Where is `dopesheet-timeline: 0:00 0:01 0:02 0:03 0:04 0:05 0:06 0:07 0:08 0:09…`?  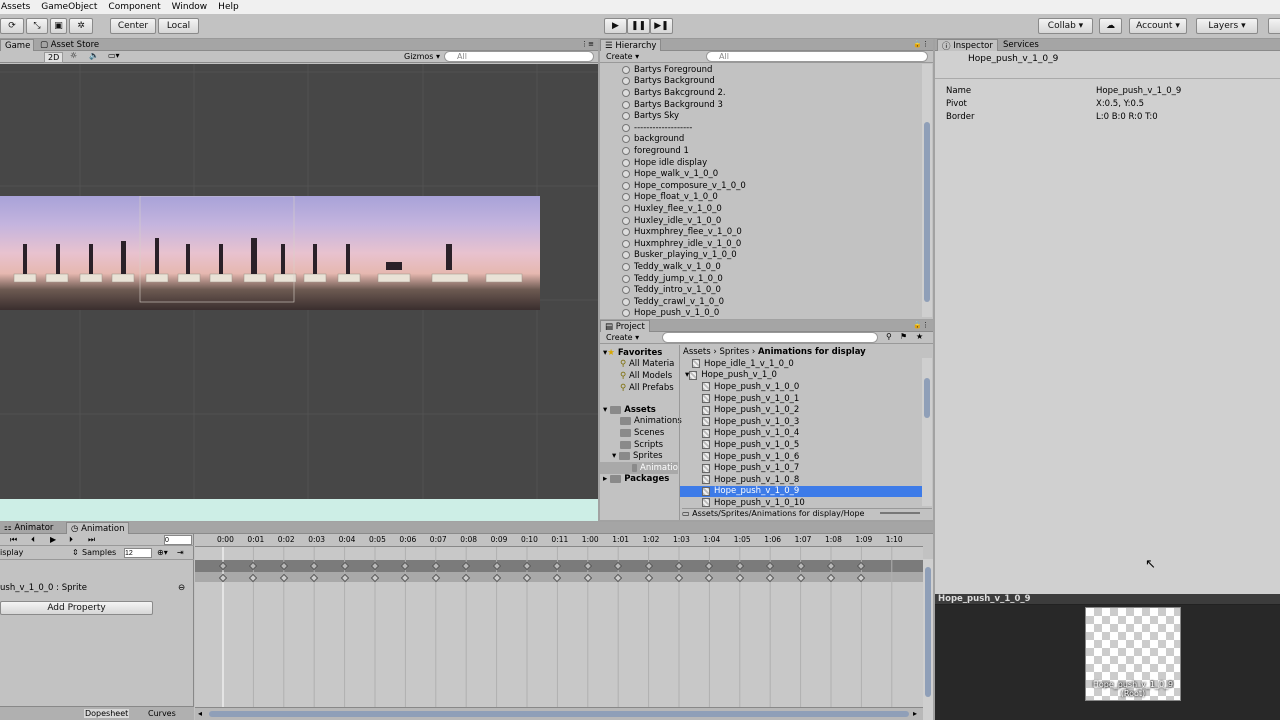 dopesheet-timeline: 0:00 0:01 0:02 0:03 0:04 0:05 0:06 0:07 0:08 0:09… is located at coordinates (559, 627).